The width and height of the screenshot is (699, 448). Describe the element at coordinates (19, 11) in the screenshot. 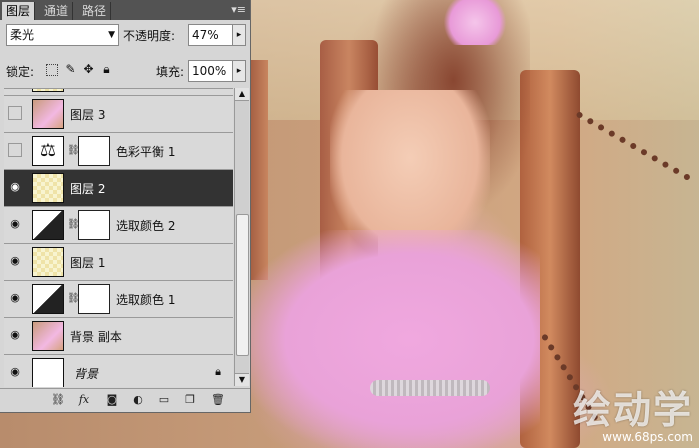

I see `tab-layers: 图层` at that location.